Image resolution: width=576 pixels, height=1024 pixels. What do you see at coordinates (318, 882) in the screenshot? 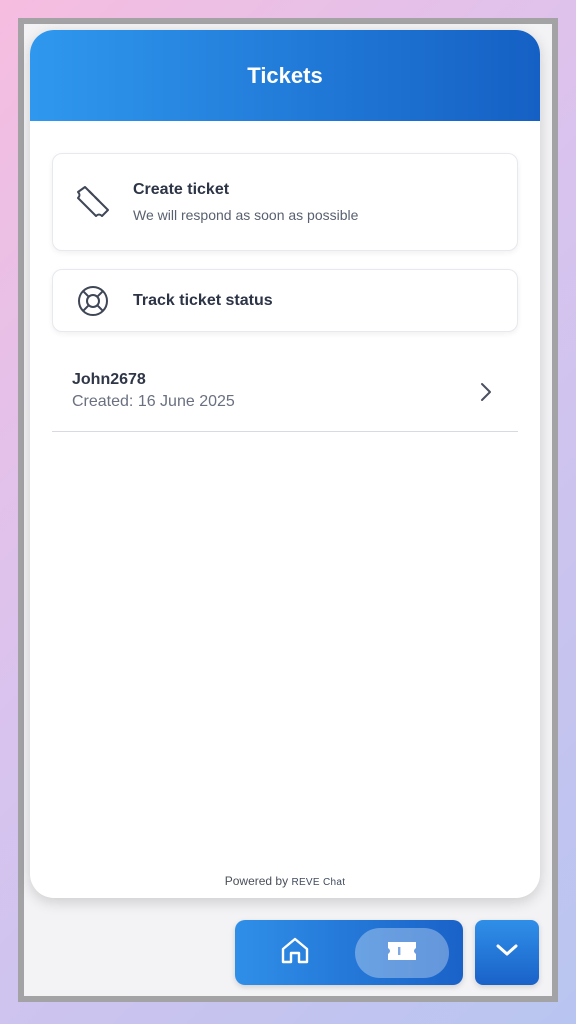
I see `brand-logo: REVE Chat` at bounding box center [318, 882].